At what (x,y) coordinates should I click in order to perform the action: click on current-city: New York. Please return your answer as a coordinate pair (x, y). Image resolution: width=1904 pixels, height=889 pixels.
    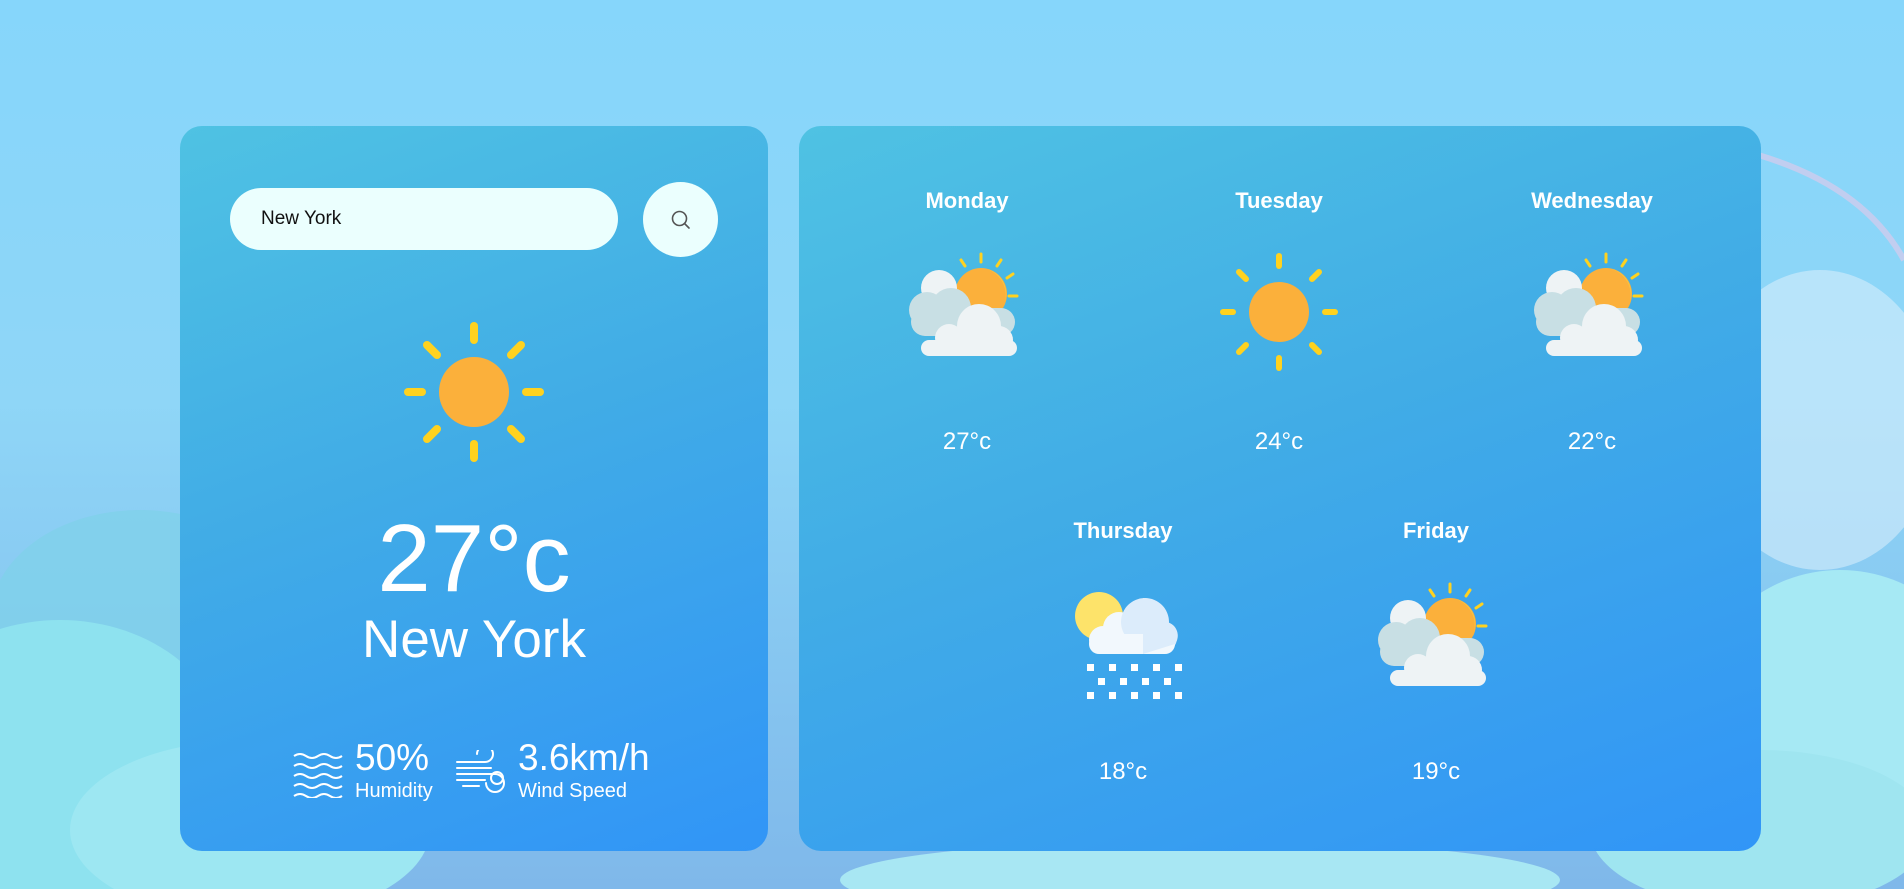
    Looking at the image, I should click on (474, 639).